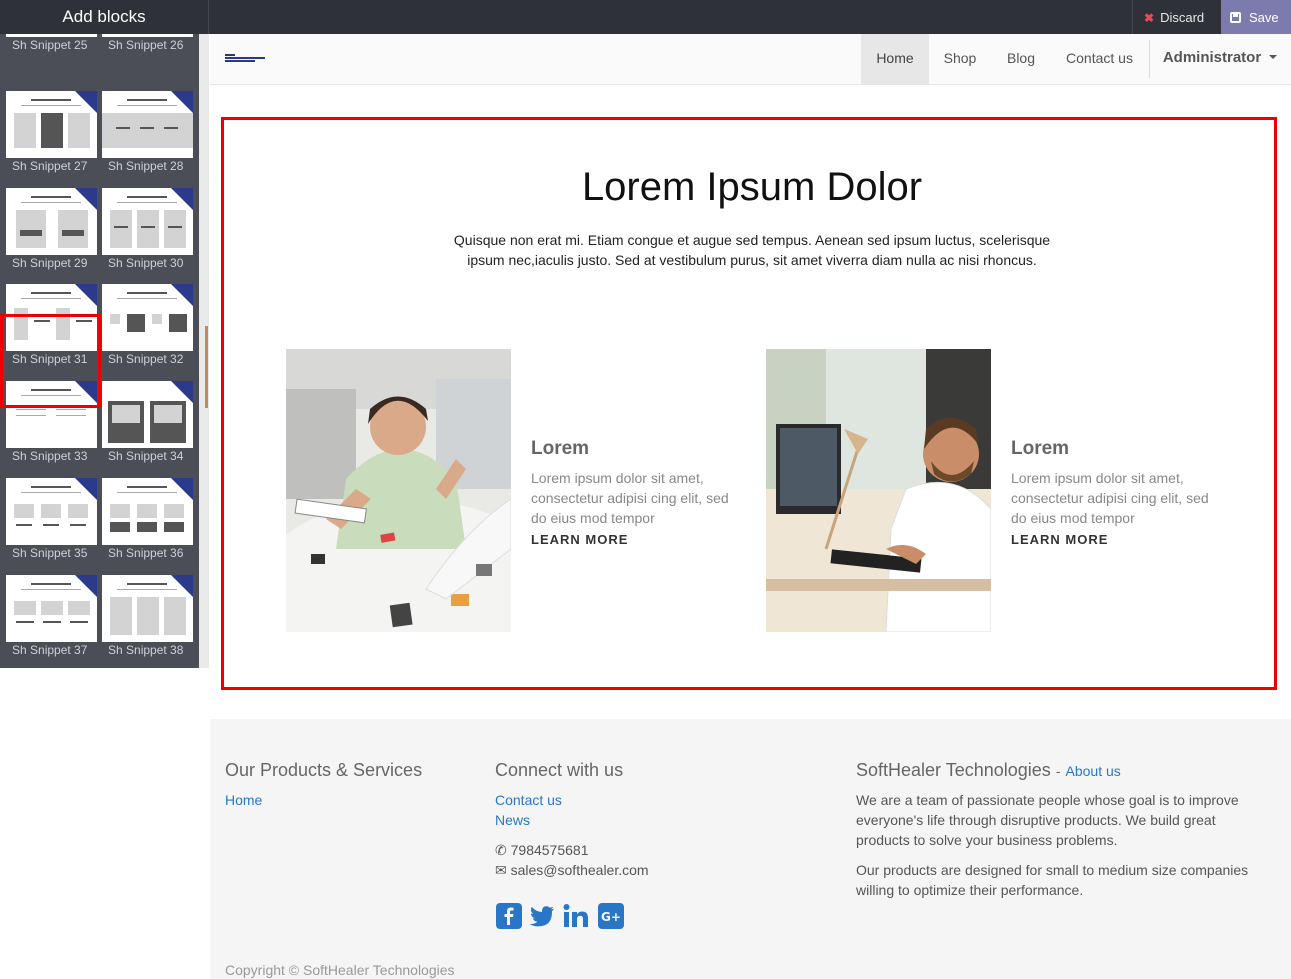  What do you see at coordinates (895, 59) in the screenshot?
I see `nav-home: Home` at bounding box center [895, 59].